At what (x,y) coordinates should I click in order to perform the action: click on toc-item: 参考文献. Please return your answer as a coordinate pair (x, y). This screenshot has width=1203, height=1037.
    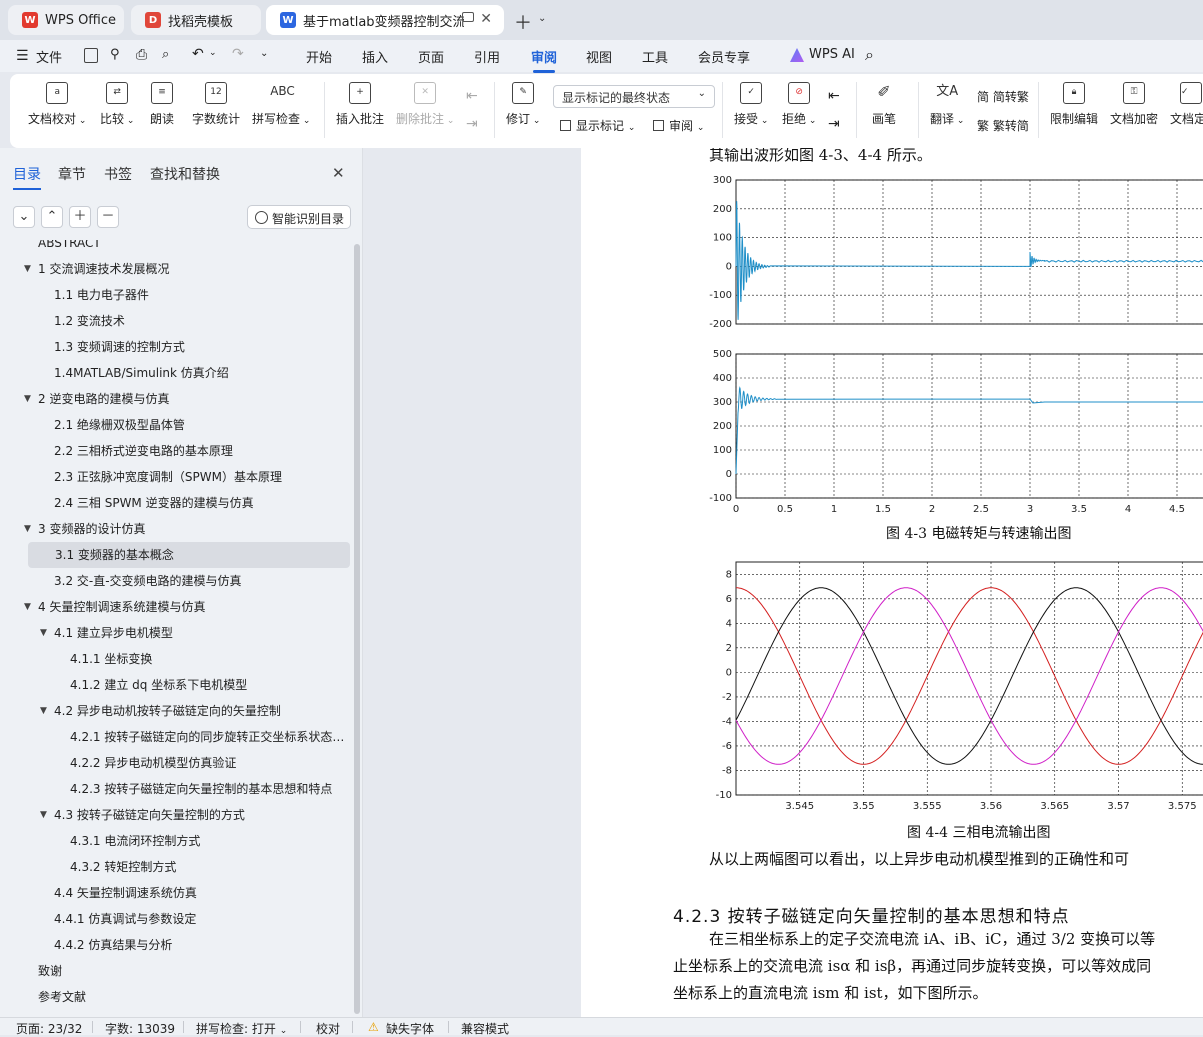
    Looking at the image, I should click on (191, 997).